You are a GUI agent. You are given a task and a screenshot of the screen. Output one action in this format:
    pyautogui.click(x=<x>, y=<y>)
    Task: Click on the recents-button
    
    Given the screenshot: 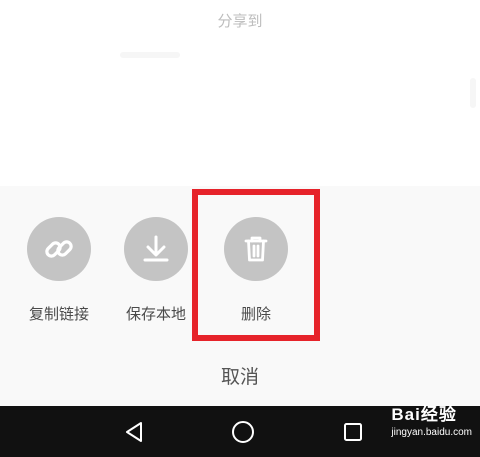 What is the action you would take?
    pyautogui.click(x=353, y=432)
    